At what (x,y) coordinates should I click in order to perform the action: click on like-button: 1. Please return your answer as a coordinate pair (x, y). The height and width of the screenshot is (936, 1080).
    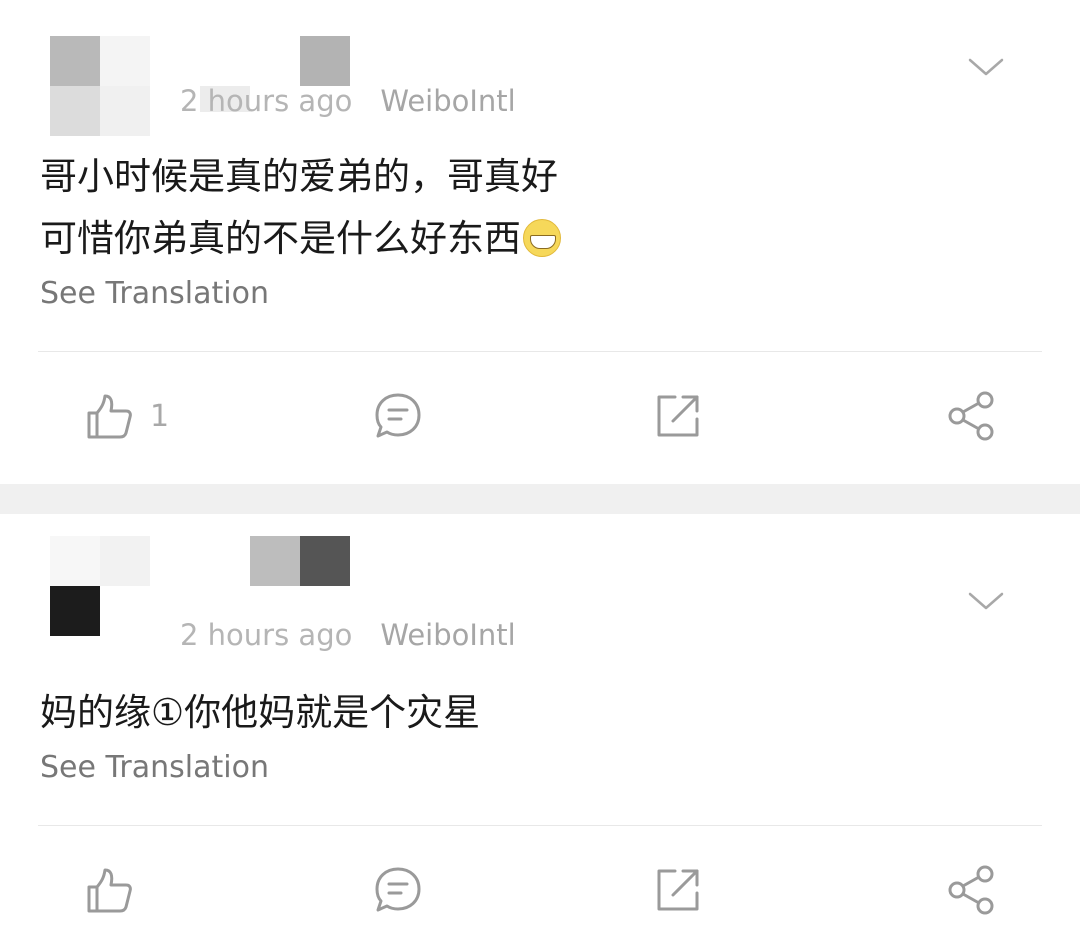
    Looking at the image, I should click on (126, 416).